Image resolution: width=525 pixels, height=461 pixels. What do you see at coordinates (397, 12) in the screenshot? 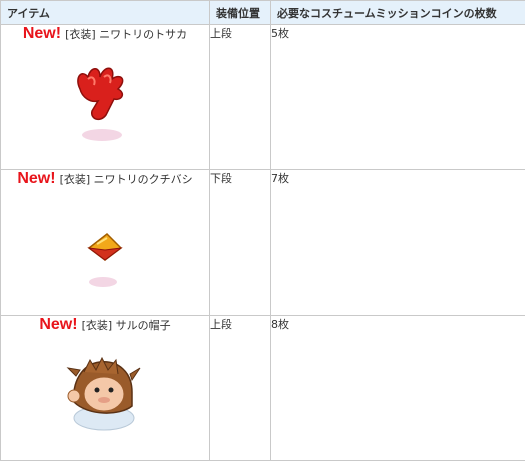
I see `header-coins: 必要なコスチュームミッションコインの枚数` at bounding box center [397, 12].